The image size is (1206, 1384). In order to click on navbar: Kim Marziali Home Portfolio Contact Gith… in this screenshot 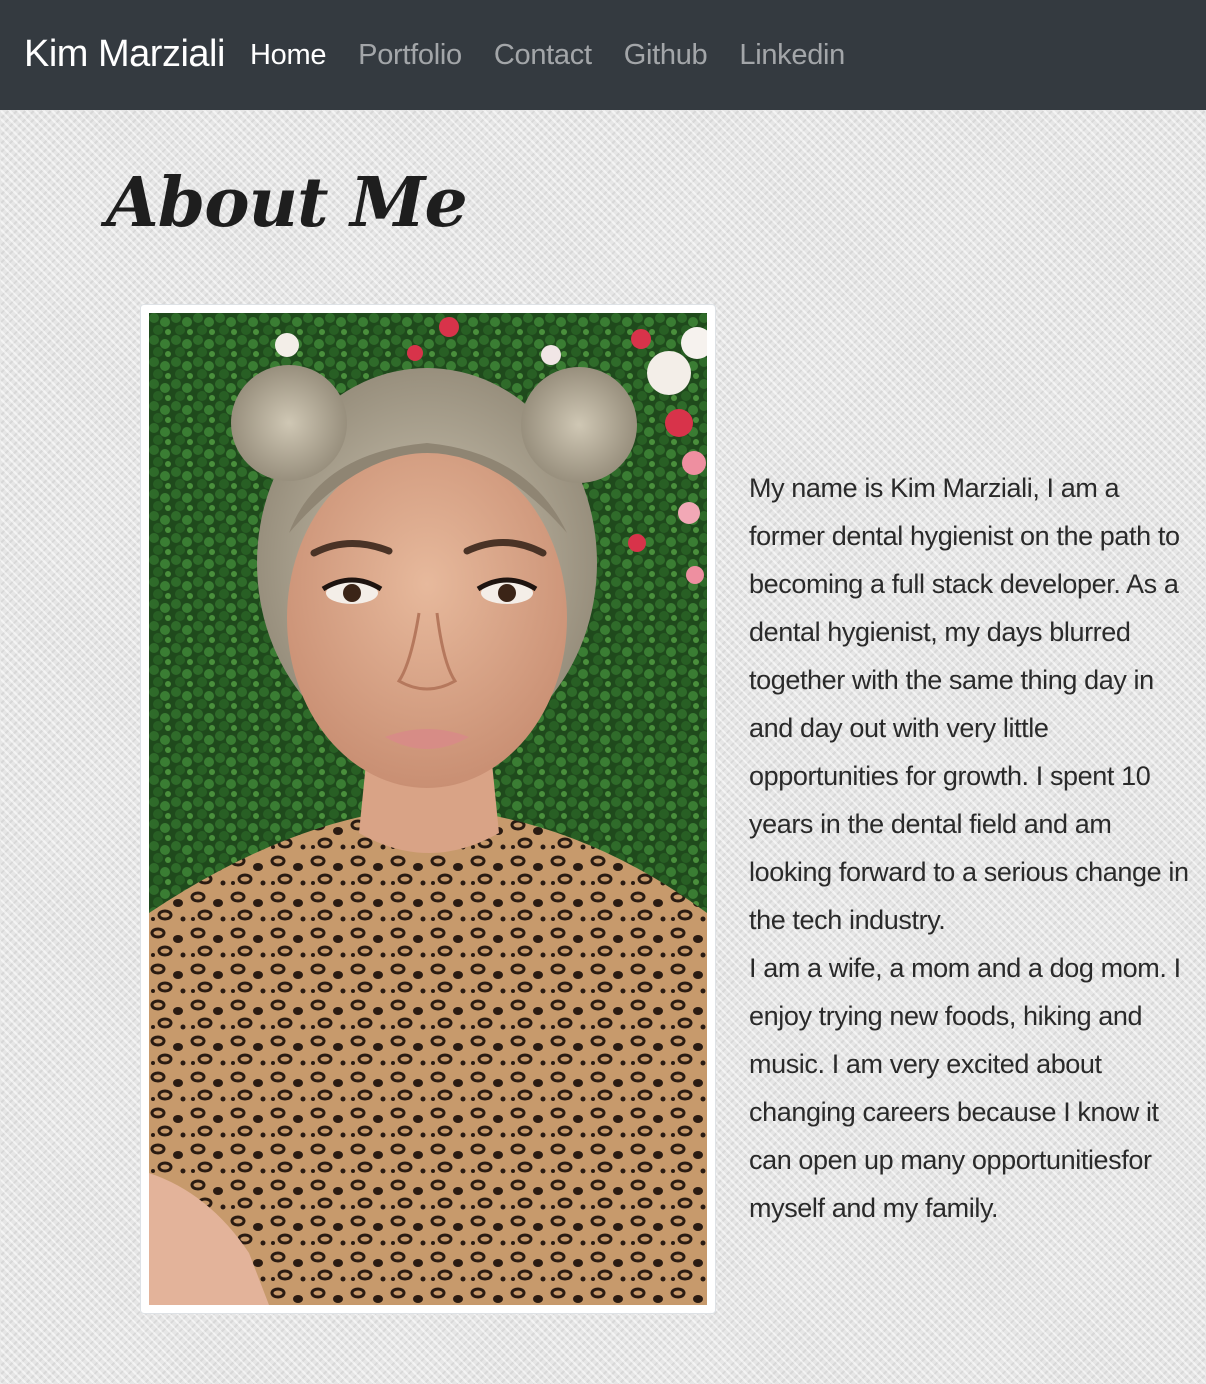, I will do `click(603, 55)`.